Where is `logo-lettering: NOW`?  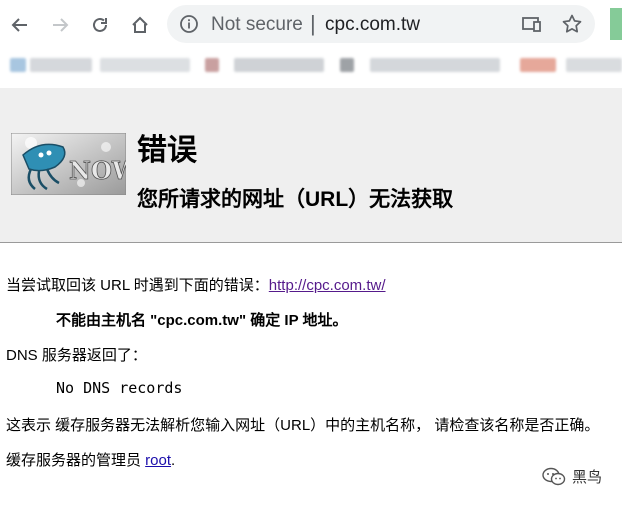 logo-lettering: NOW is located at coordinates (97, 170).